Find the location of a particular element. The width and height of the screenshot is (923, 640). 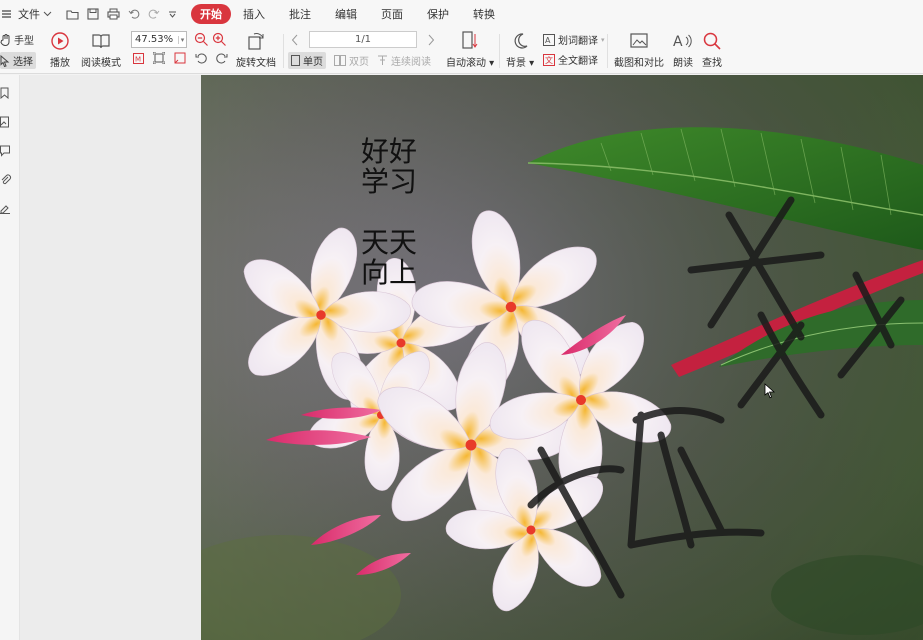

page-layout-modes: 单页 双页 连续阅读 is located at coordinates (359, 60).